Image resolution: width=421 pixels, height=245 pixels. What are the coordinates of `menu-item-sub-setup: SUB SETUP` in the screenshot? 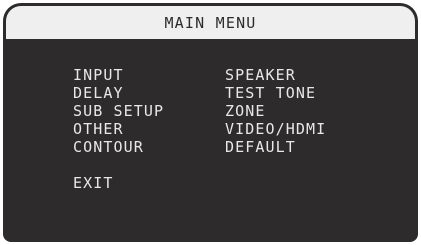 It's located at (118, 111).